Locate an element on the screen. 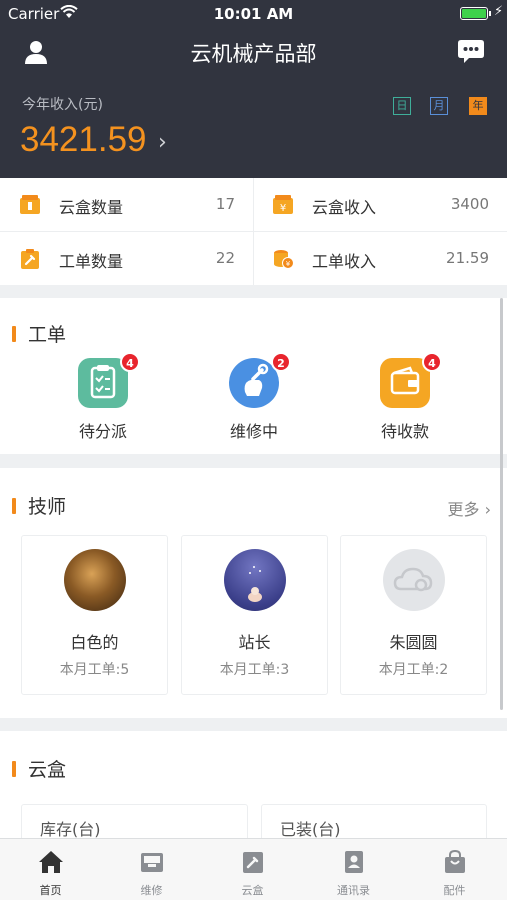 Image resolution: width=507 pixels, height=900 pixels. technician-card: 朱圆圆 本月工单:2 is located at coordinates (413, 615).